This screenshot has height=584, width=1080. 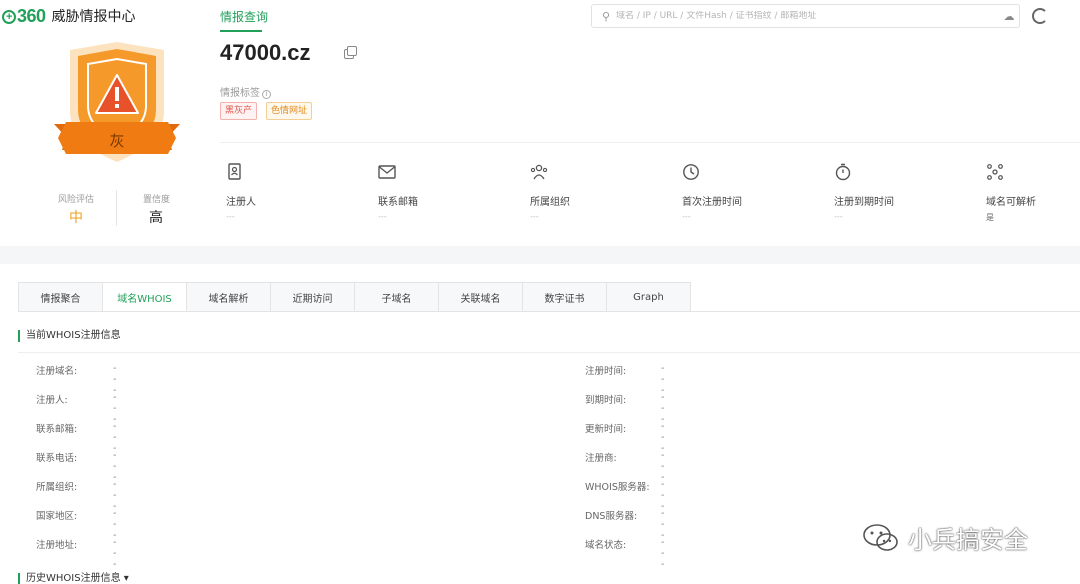 What do you see at coordinates (244, 16) in the screenshot?
I see `nav-tab-intel-query: 情报查询` at bounding box center [244, 16].